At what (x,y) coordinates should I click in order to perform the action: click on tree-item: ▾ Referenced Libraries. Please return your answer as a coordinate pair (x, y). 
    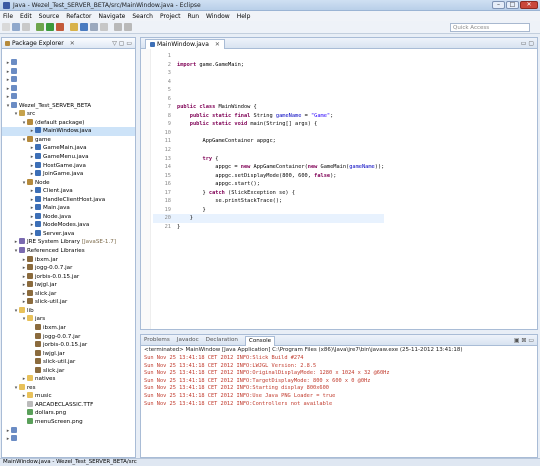
    Looking at the image, I should click on (68, 251).